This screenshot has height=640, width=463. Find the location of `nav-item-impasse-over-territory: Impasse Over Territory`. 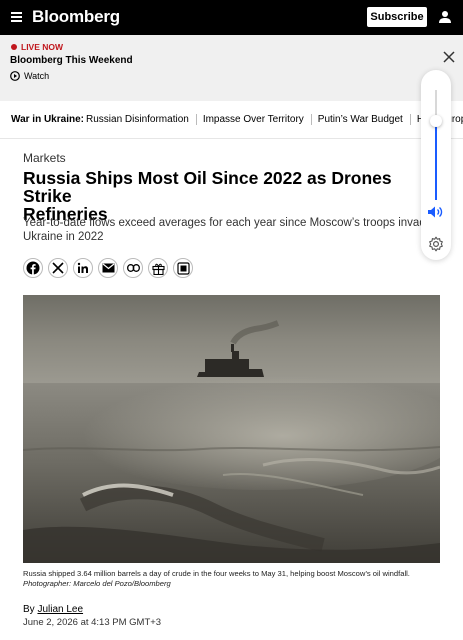

nav-item-impasse-over-territory: Impasse Over Territory is located at coordinates (257, 119).